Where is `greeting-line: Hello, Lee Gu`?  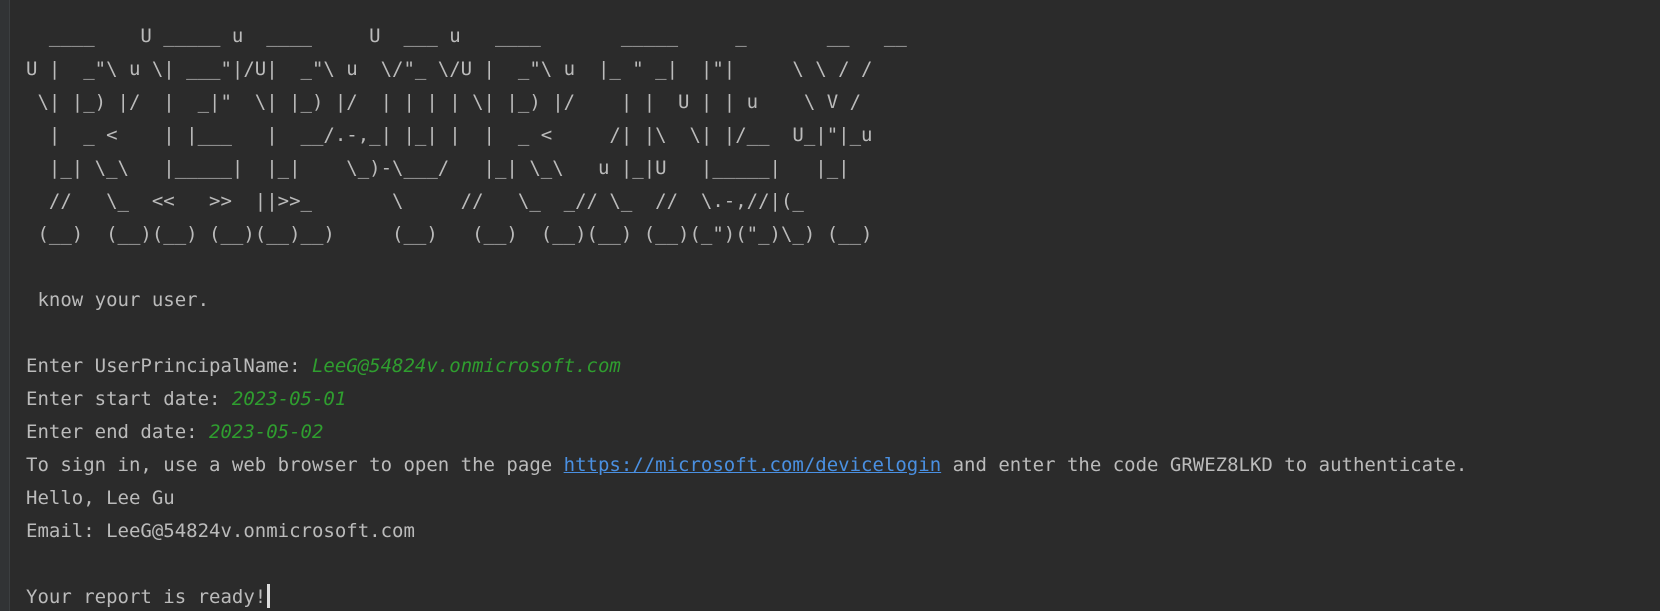 greeting-line: Hello, Lee Gu is located at coordinates (100, 498).